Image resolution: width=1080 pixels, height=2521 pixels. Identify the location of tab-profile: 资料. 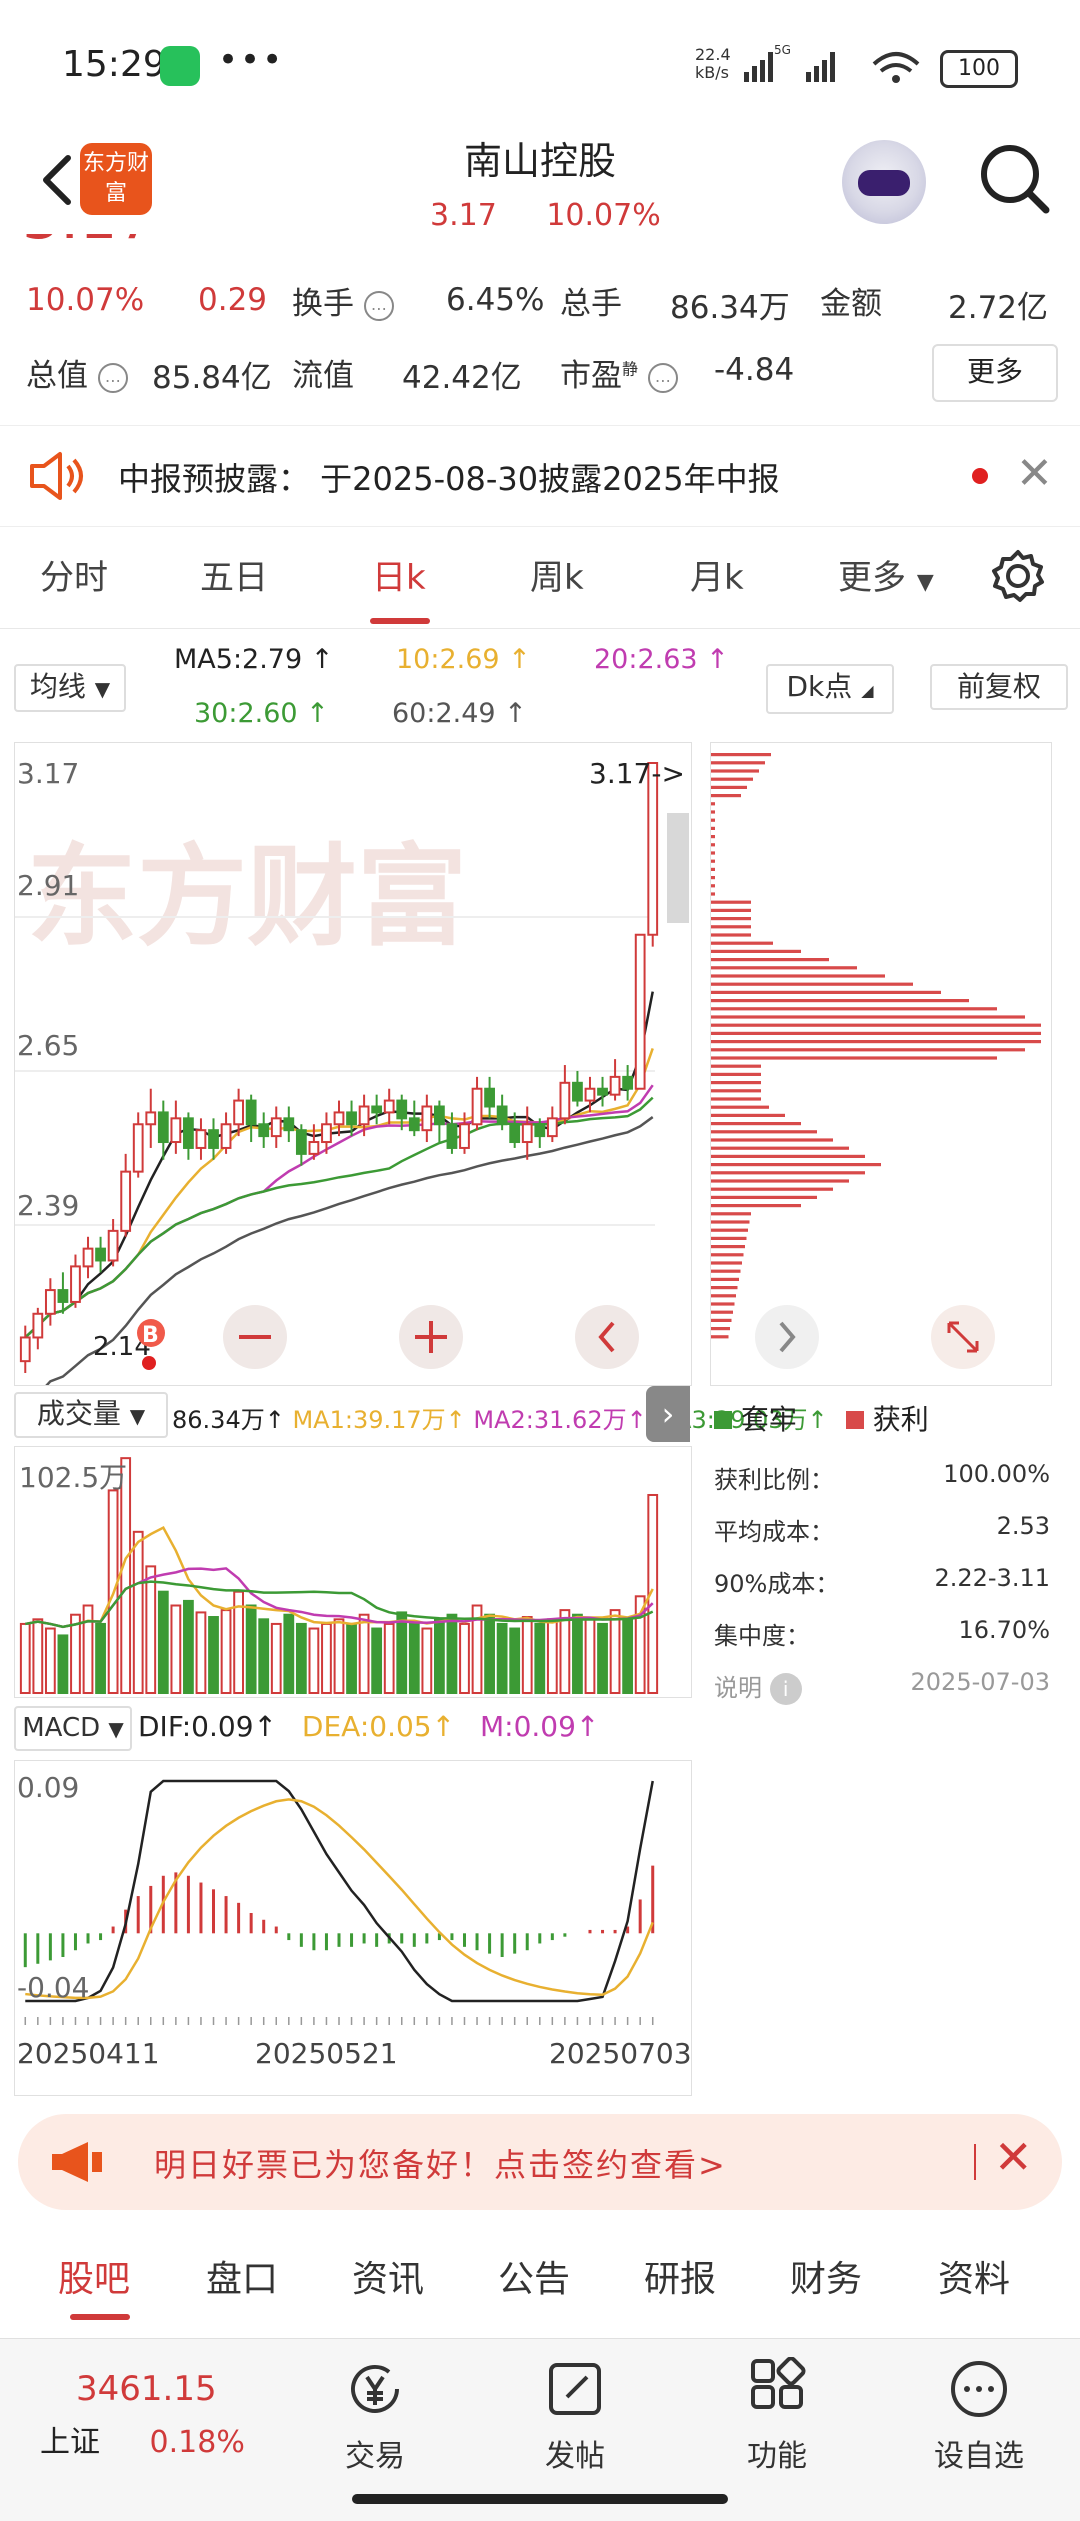
(974, 2276).